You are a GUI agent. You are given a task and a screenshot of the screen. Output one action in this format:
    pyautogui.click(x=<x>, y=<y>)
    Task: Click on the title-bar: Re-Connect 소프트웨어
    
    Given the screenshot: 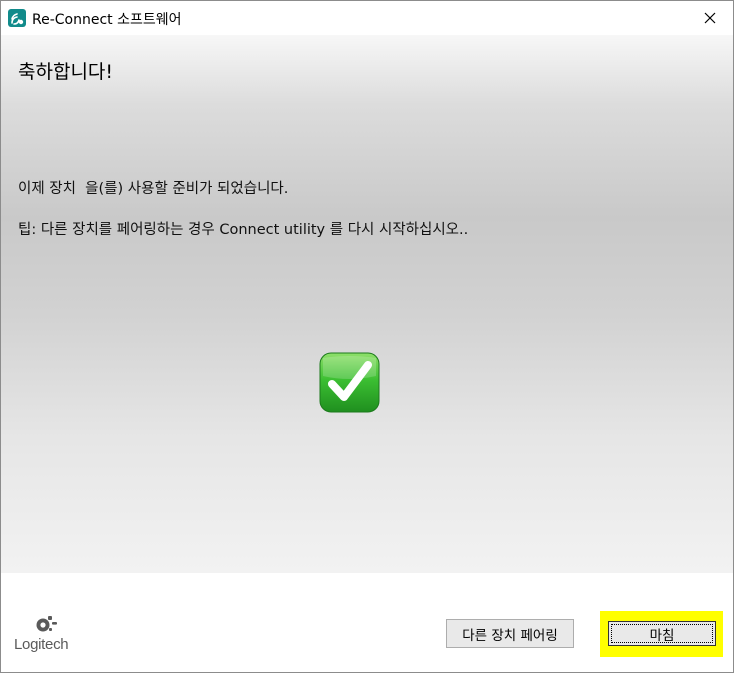 What is the action you would take?
    pyautogui.click(x=367, y=18)
    